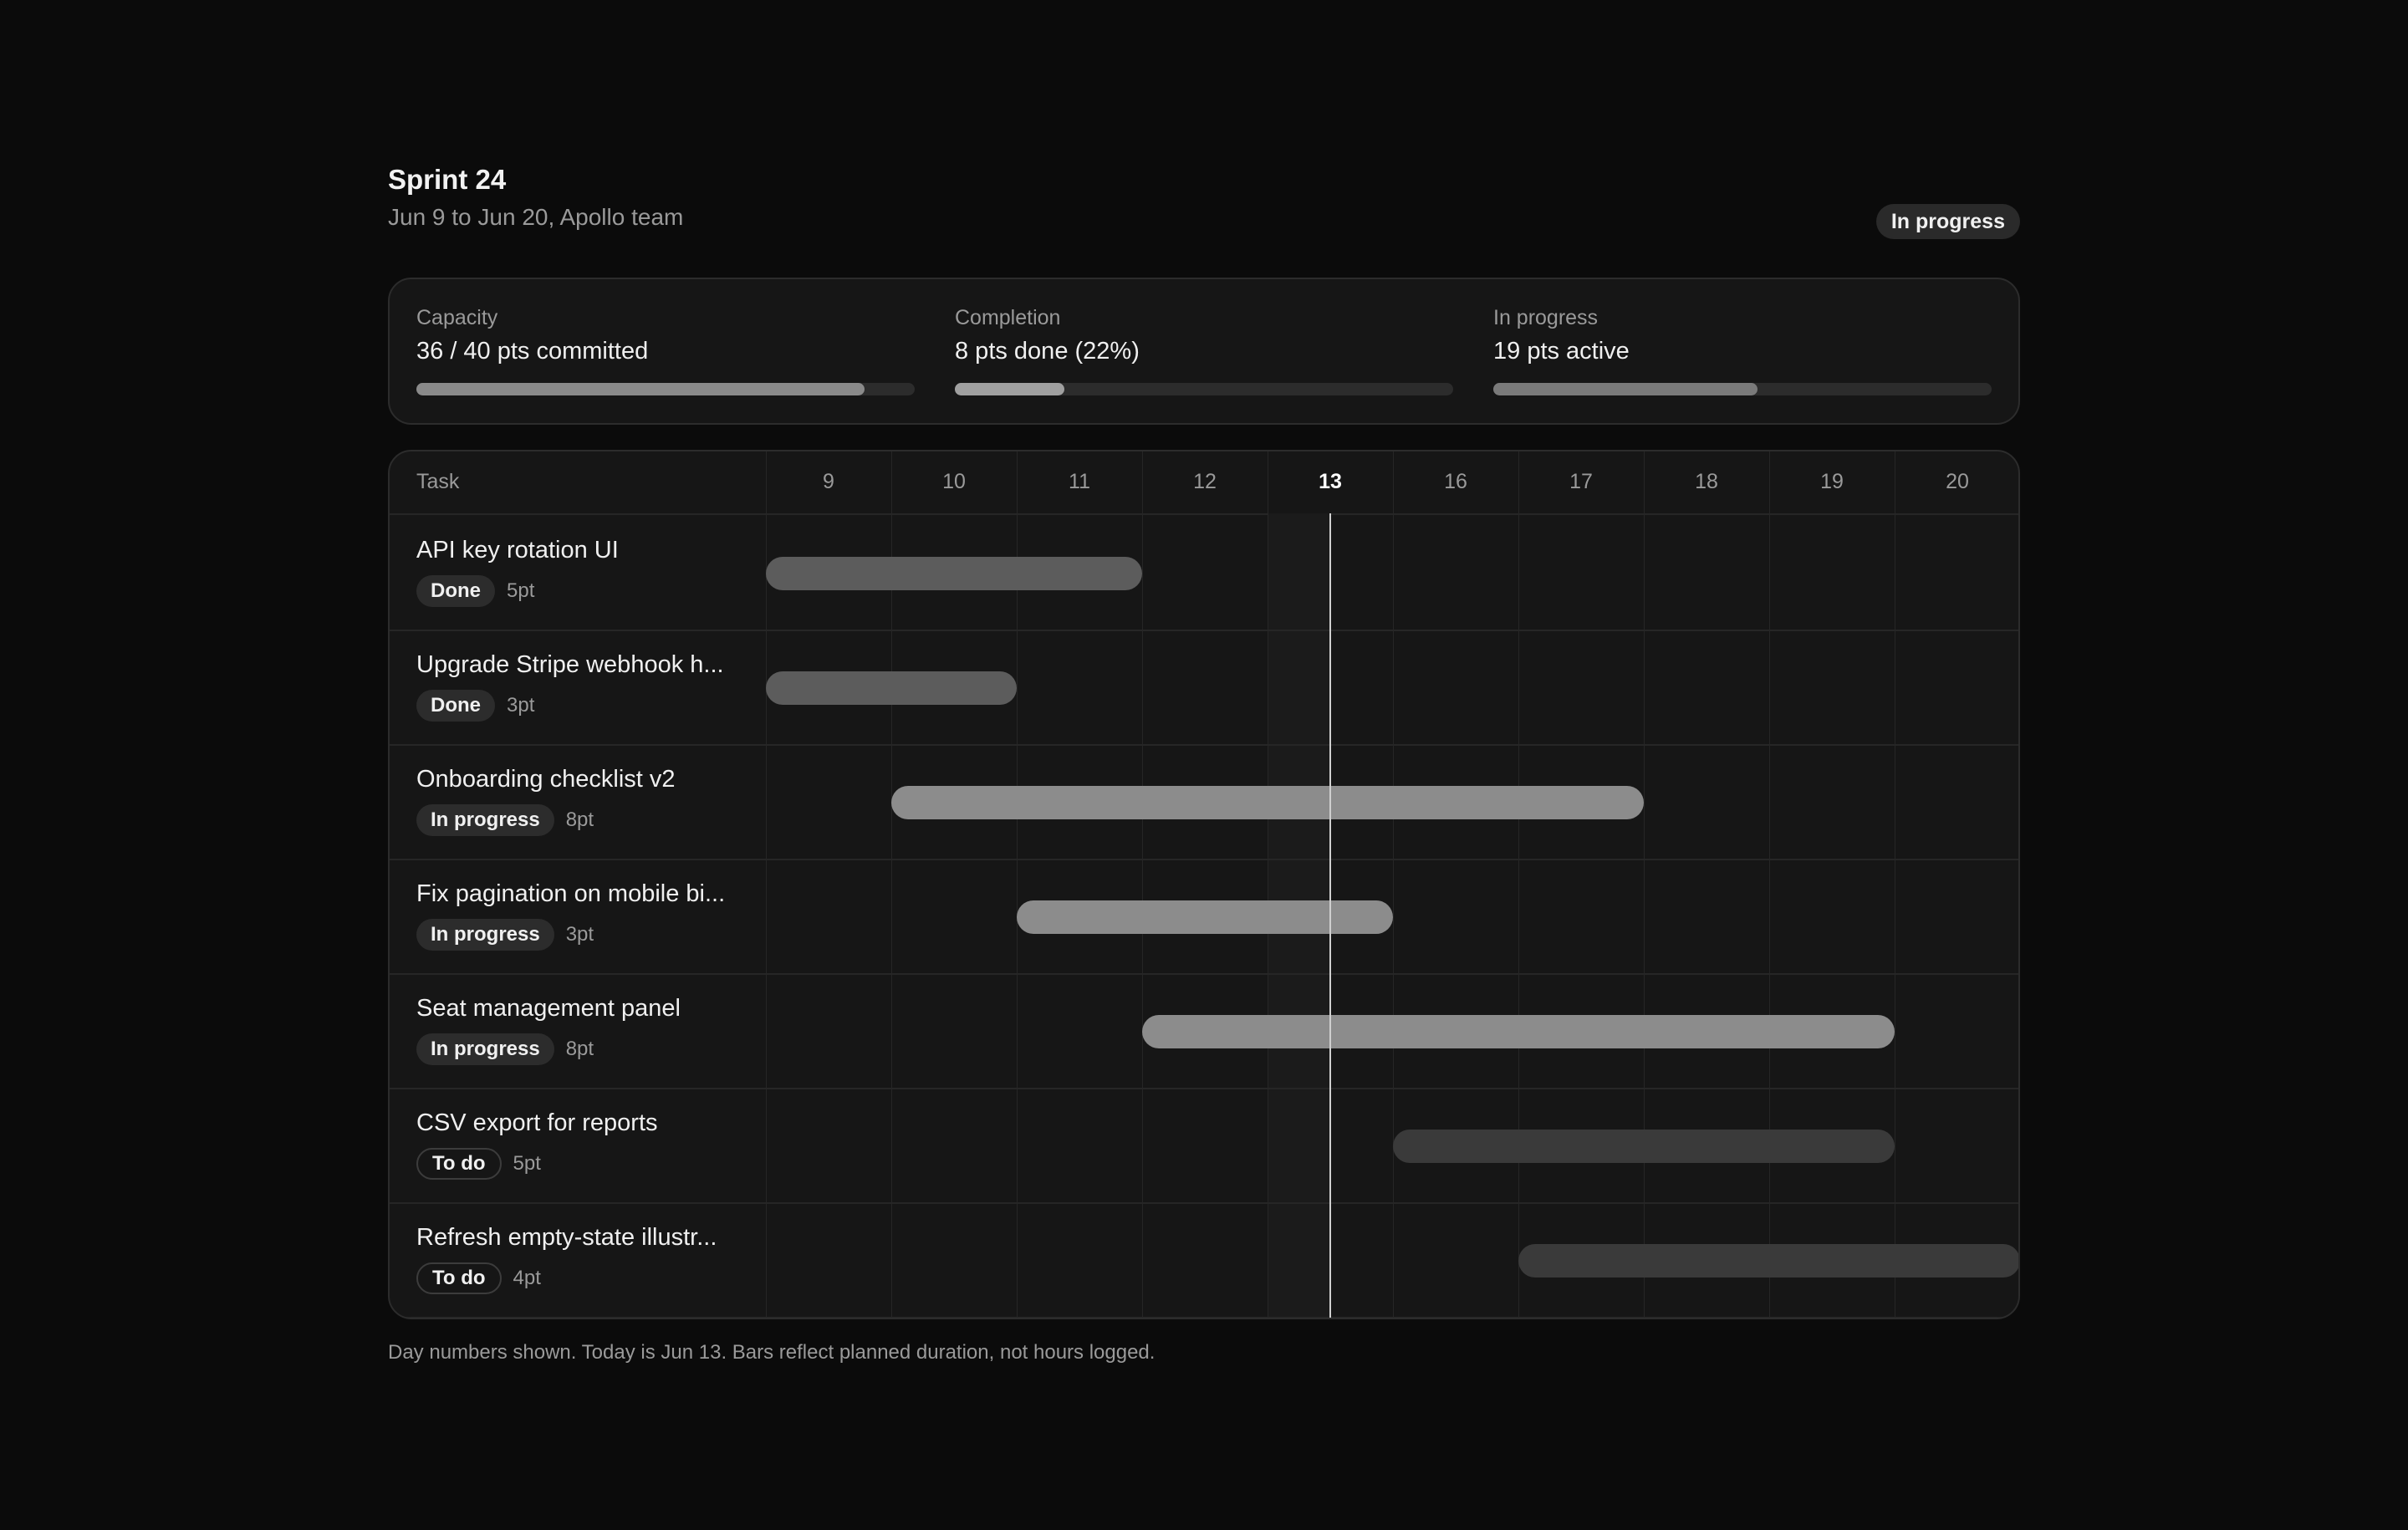  I want to click on metric-label: Completion, so click(1008, 317).